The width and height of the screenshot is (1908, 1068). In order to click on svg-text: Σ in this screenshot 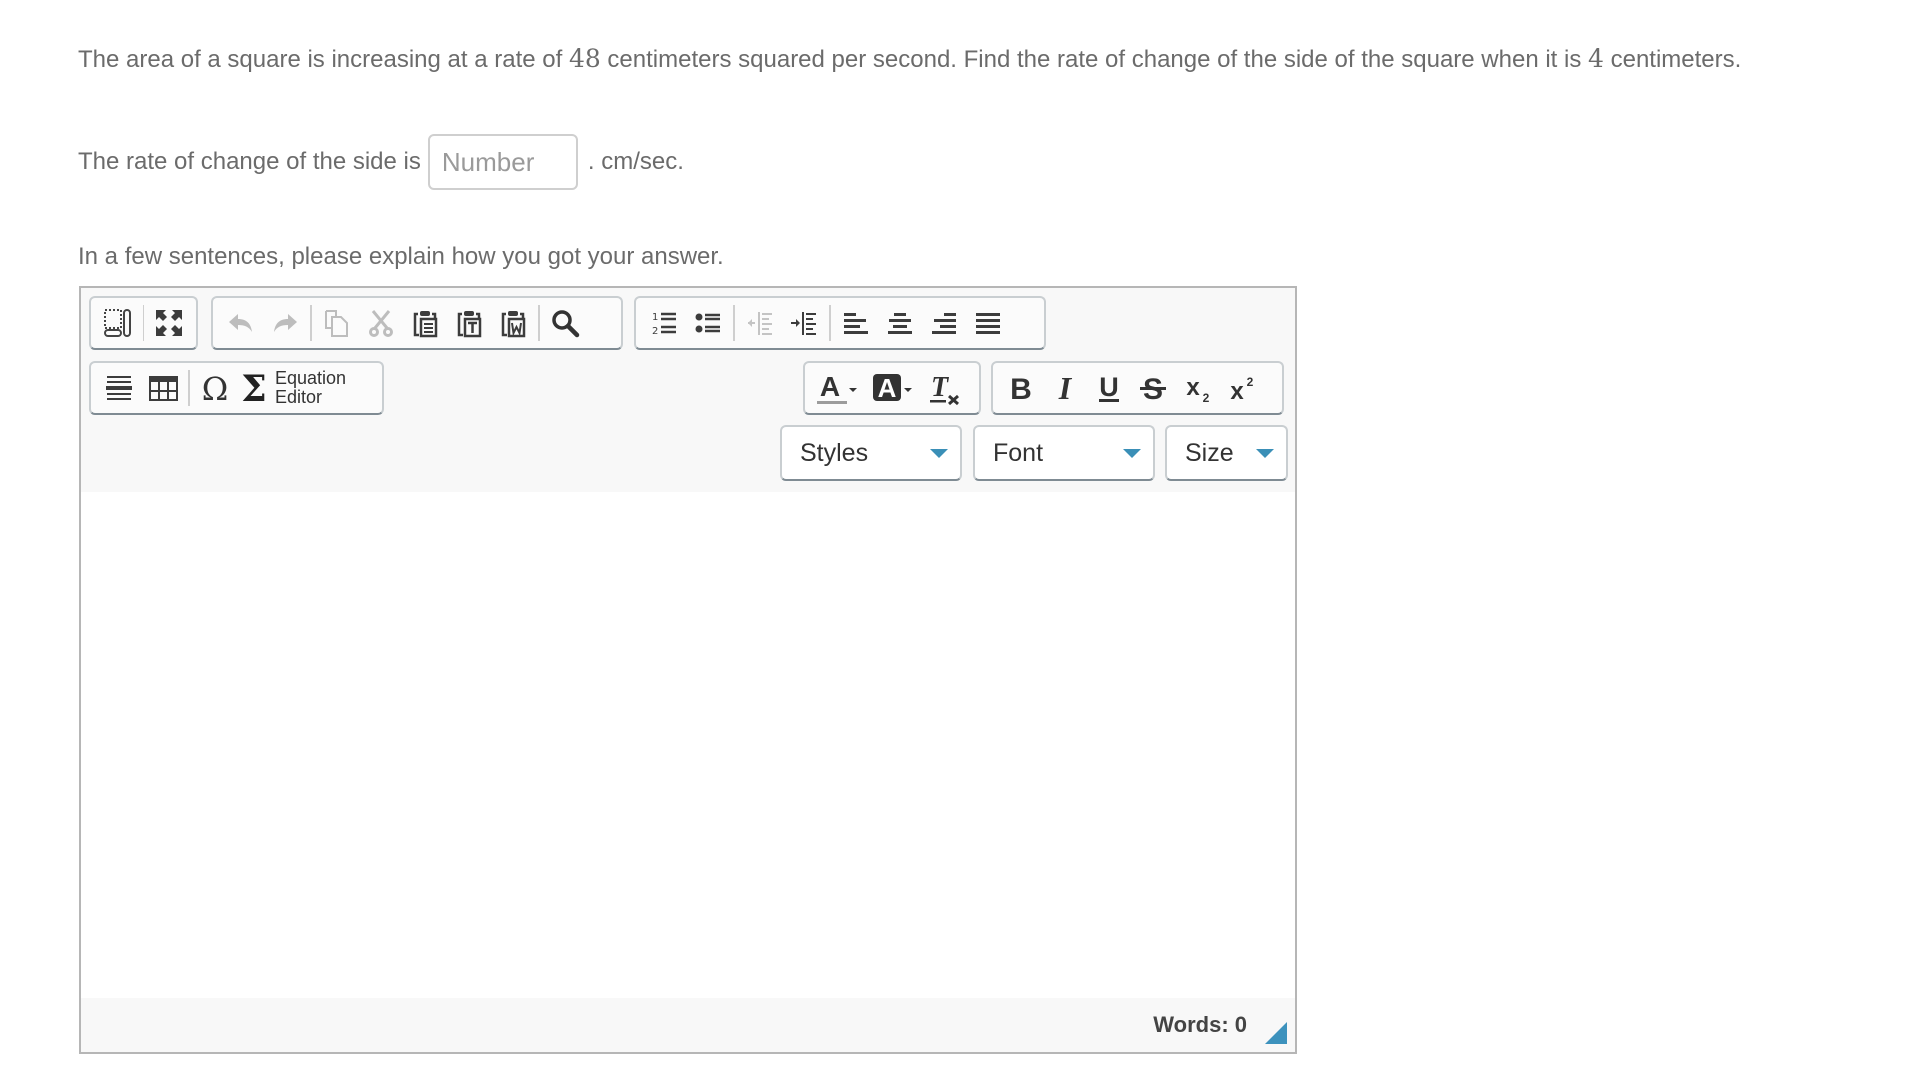, I will do `click(253, 388)`.